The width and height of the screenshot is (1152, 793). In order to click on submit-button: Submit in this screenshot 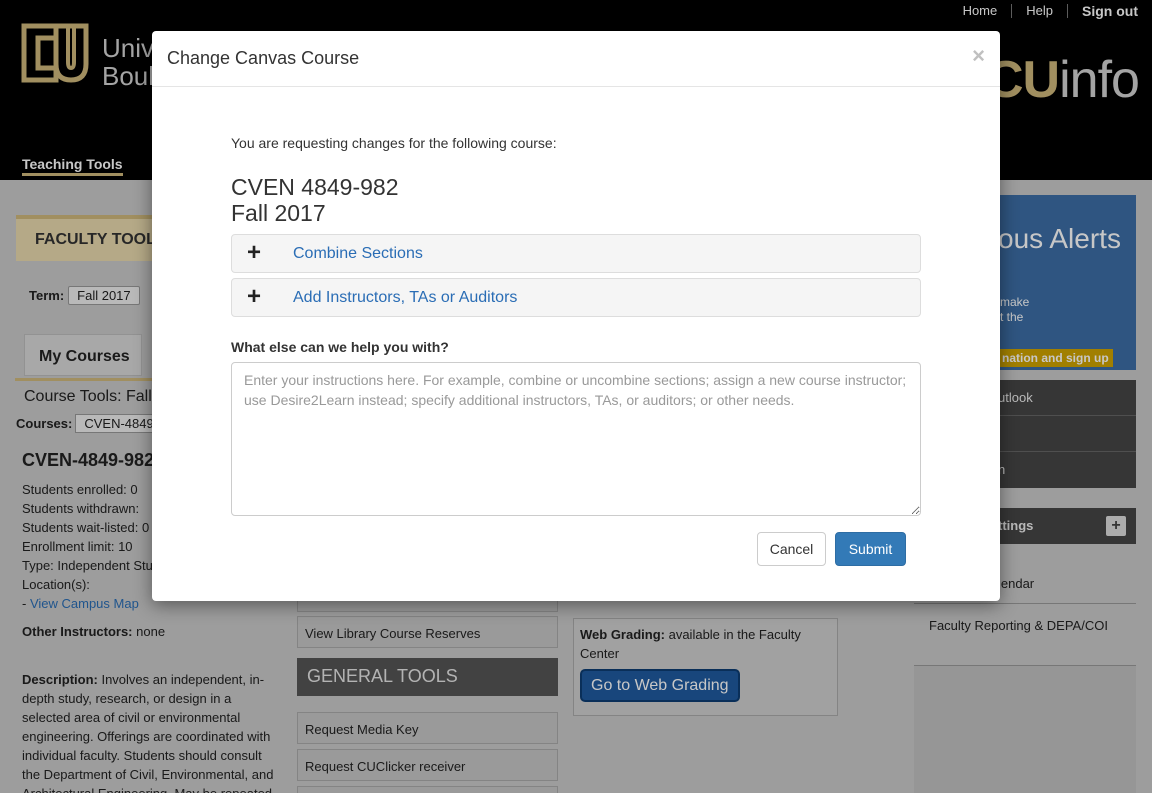, I will do `click(870, 549)`.